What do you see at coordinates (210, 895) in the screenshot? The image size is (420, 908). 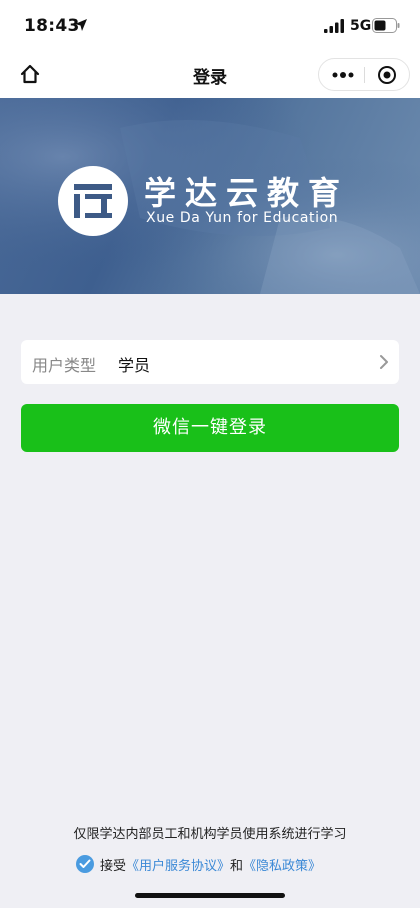 I see `home-indicator` at bounding box center [210, 895].